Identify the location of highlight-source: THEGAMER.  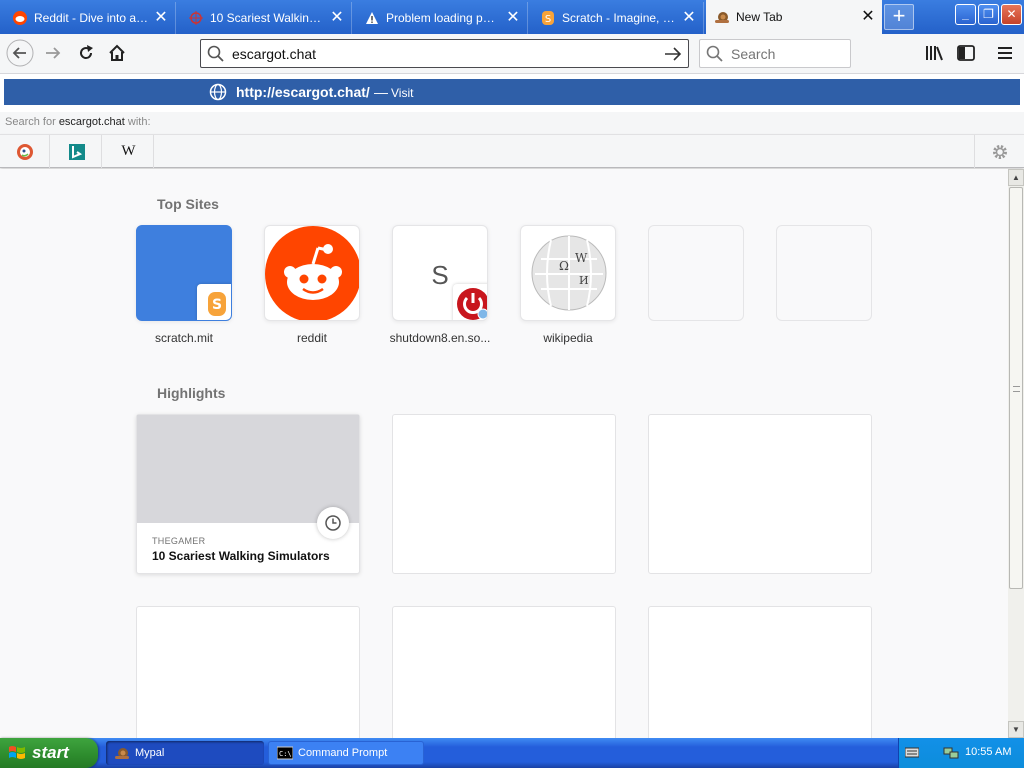
(179, 541).